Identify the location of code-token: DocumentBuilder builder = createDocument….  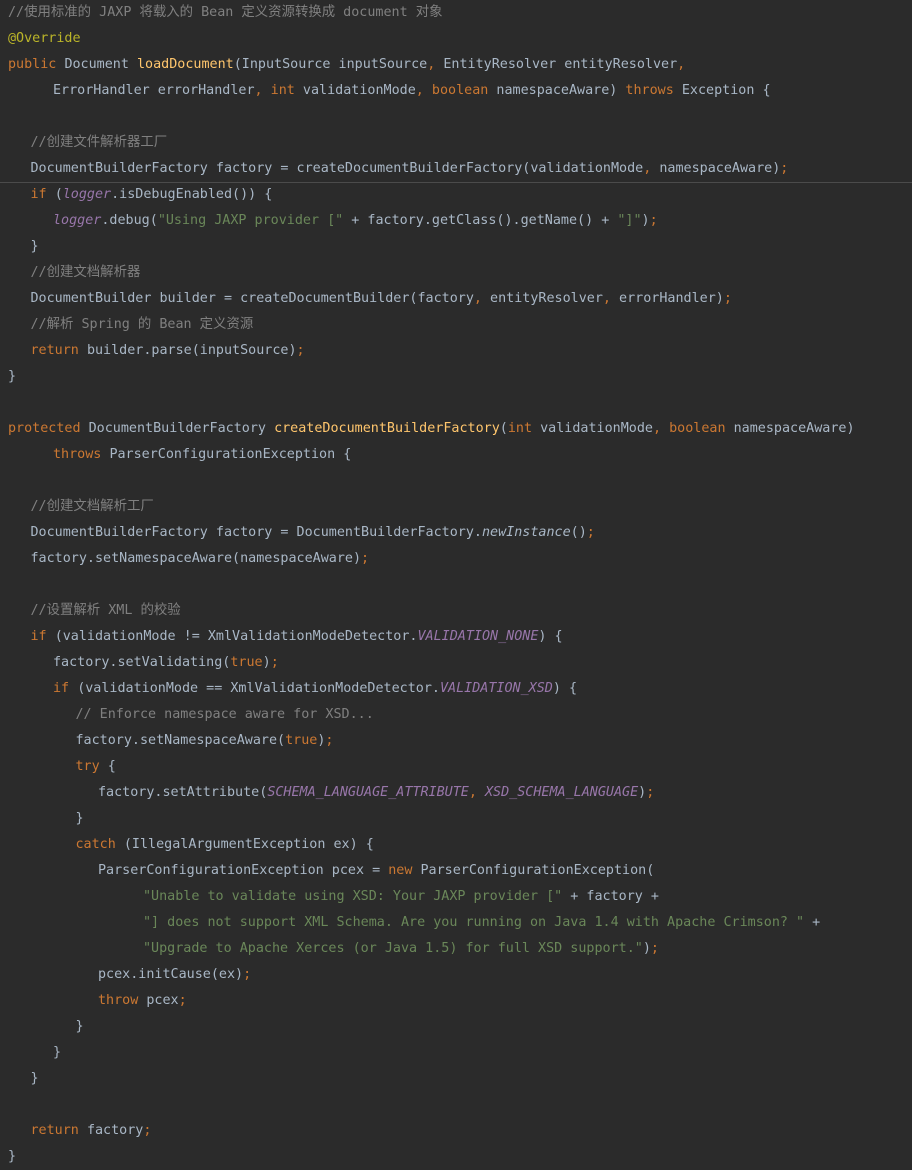
(252, 298).